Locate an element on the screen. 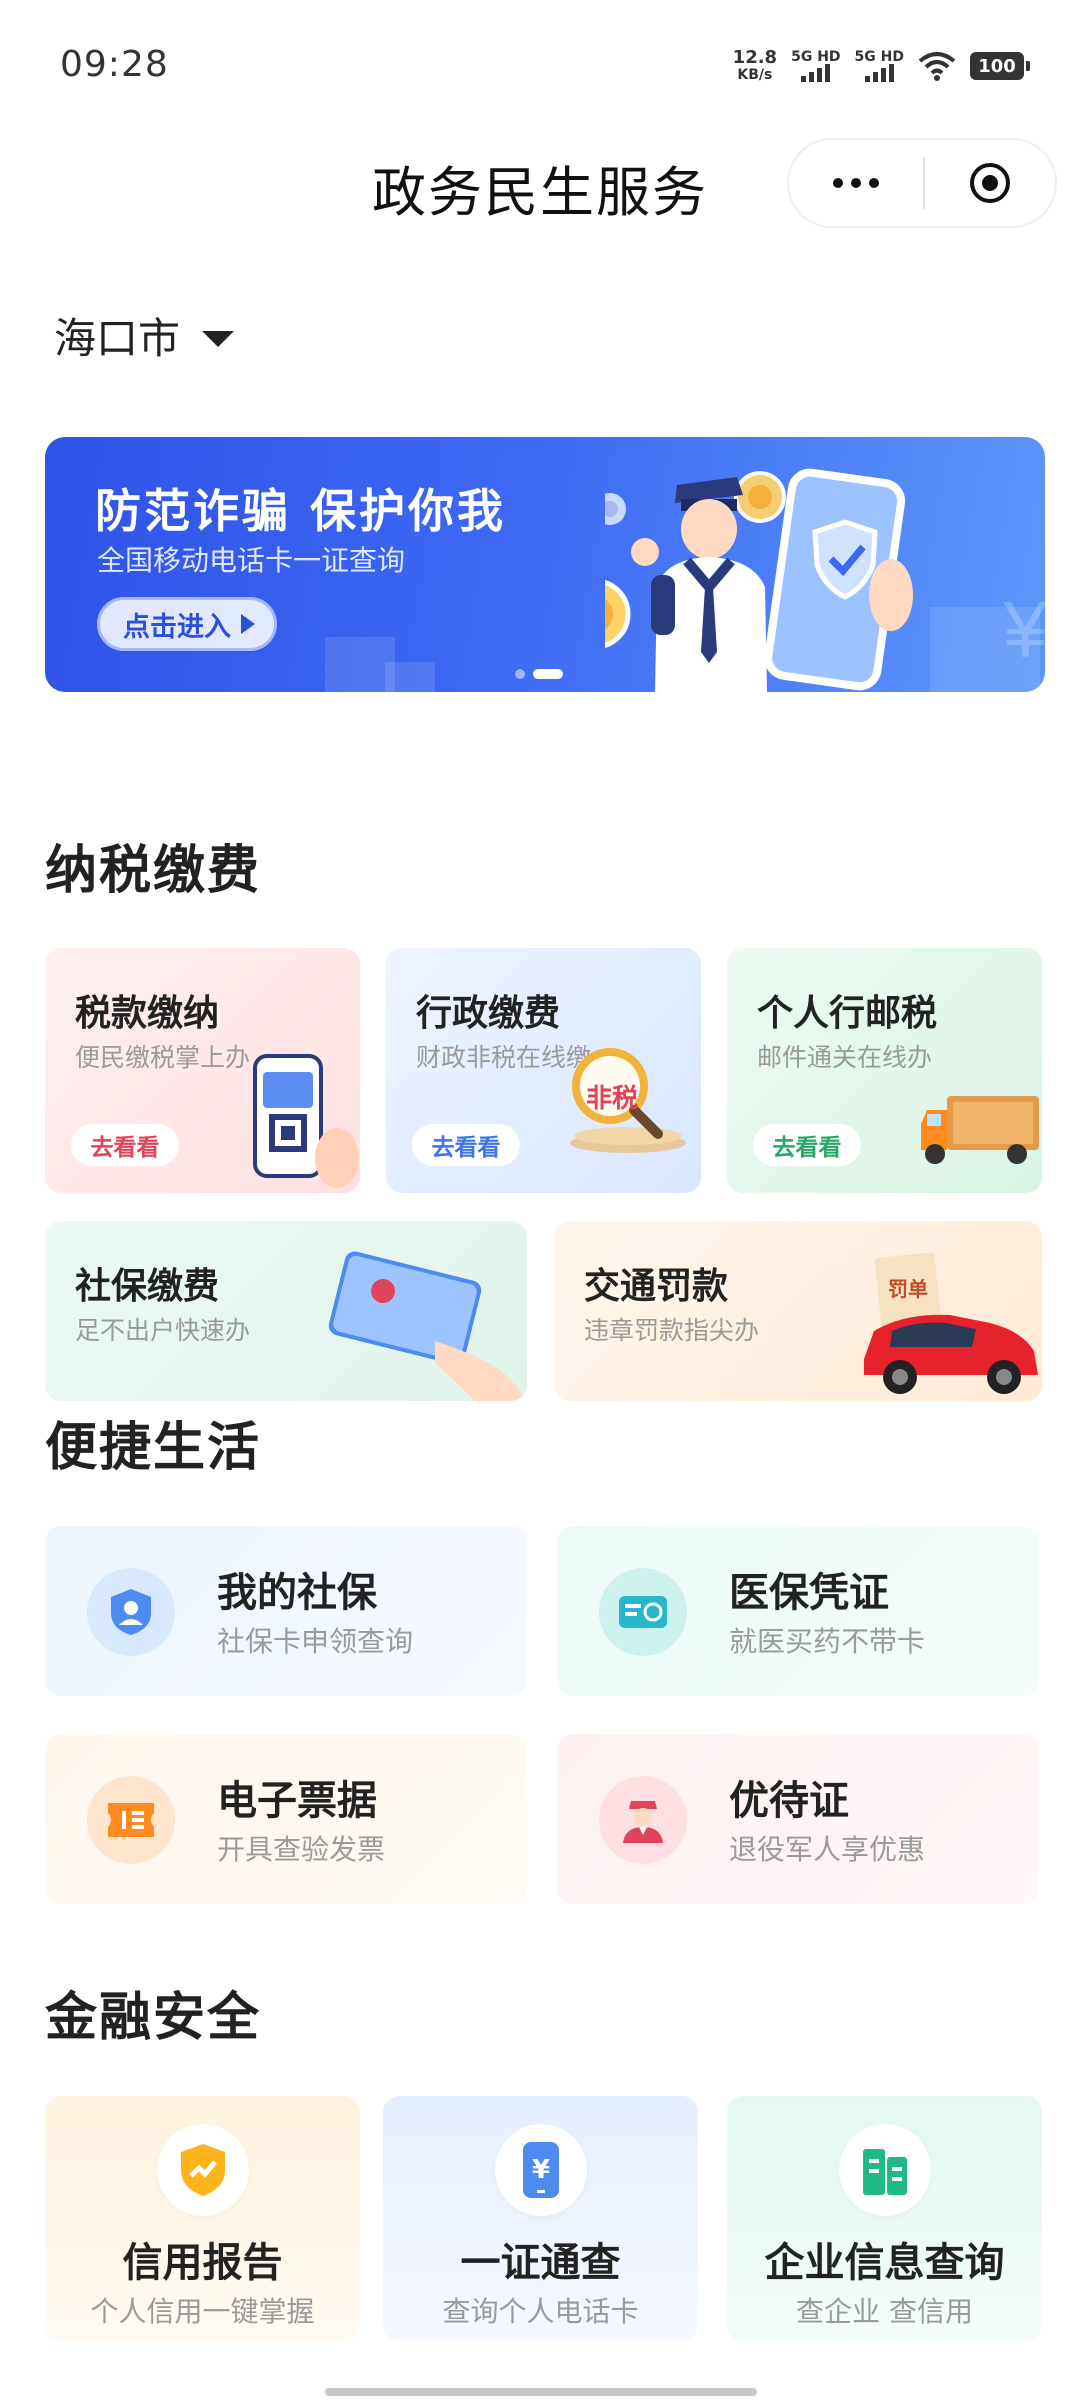 The width and height of the screenshot is (1080, 2400). card-subtitle: 社保卡申领查询 is located at coordinates (315, 1641).